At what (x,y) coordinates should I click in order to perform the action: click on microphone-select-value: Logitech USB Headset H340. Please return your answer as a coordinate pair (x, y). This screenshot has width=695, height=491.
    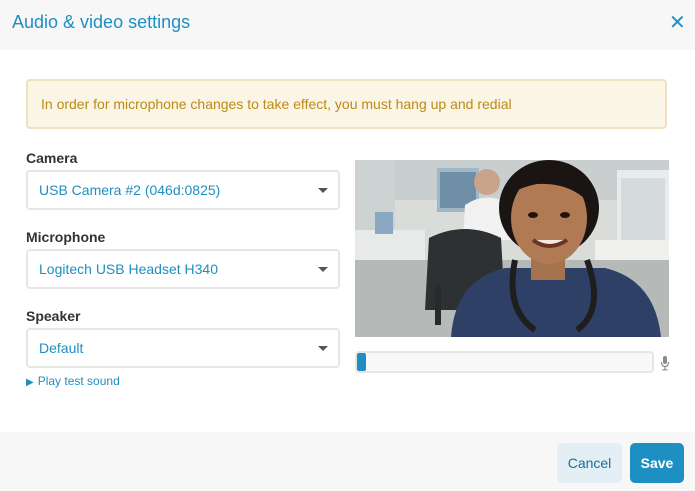
    Looking at the image, I should click on (128, 269).